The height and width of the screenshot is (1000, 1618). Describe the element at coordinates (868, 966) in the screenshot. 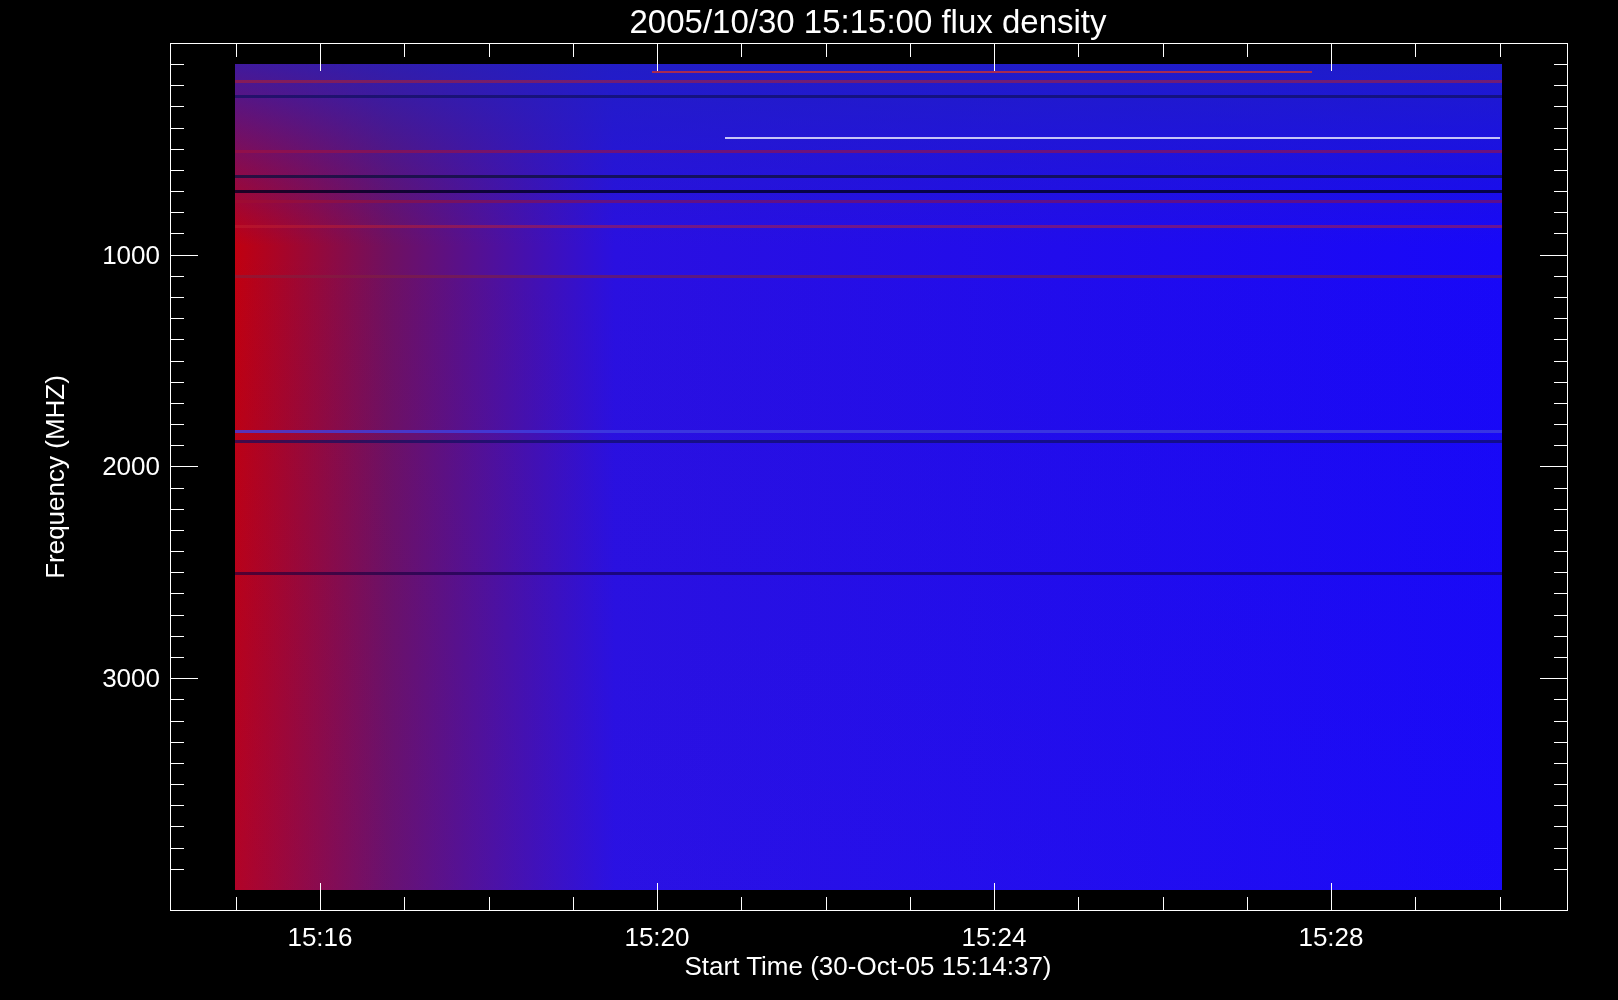

I see `axis-title: Start Time (30-Oct-05 15:14:37)` at that location.